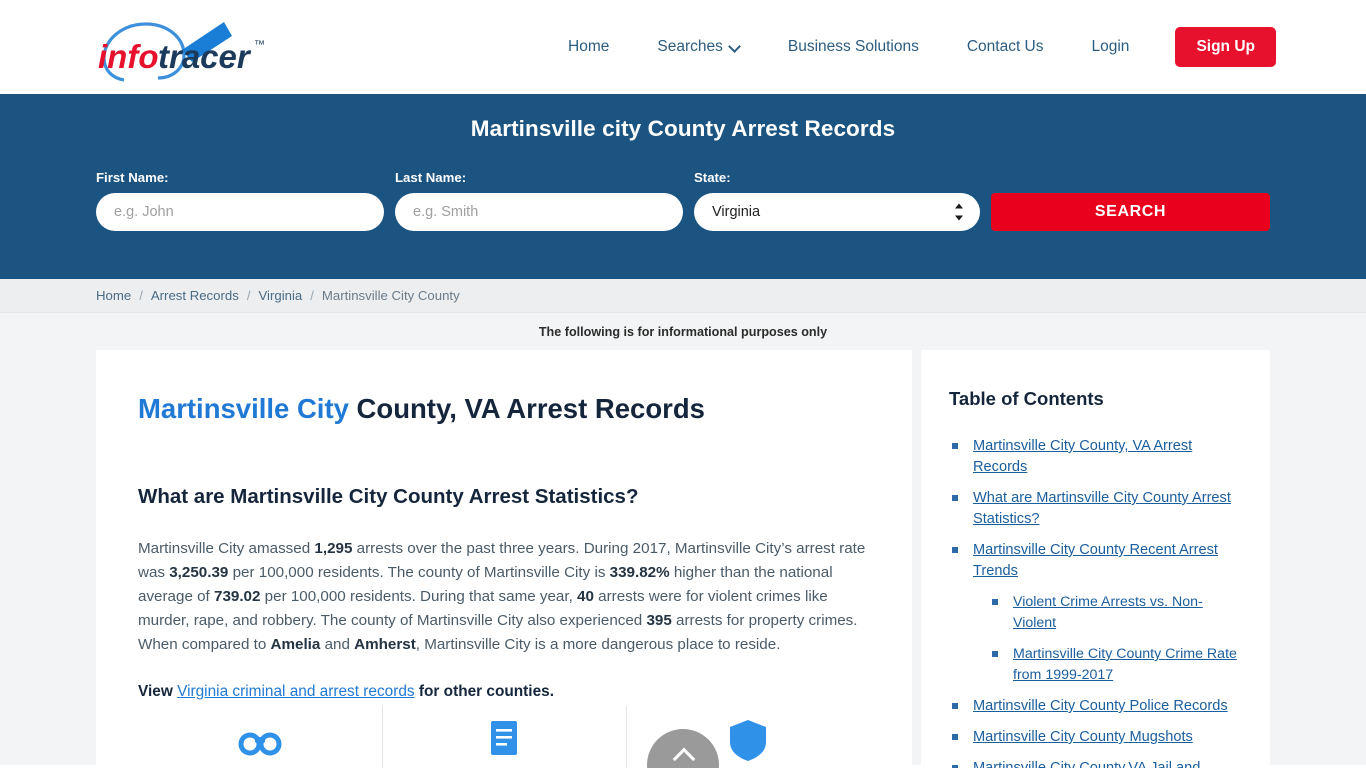 Image resolution: width=1366 pixels, height=768 pixels. What do you see at coordinates (128, 56) in the screenshot?
I see `svg-text: info` at bounding box center [128, 56].